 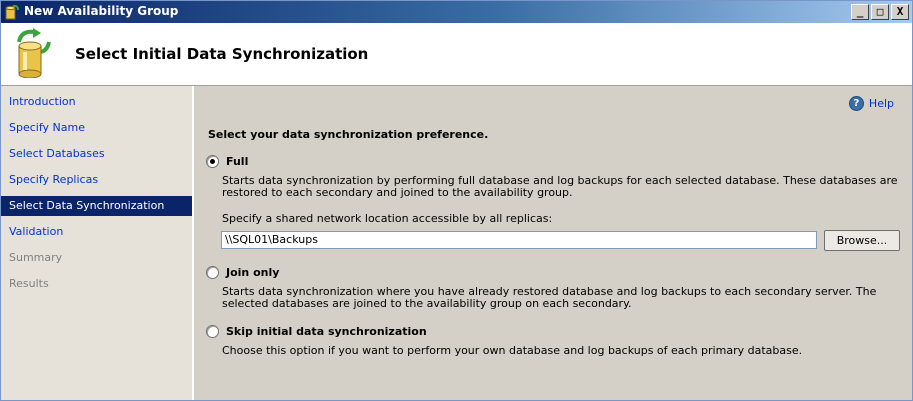 I want to click on help-link: ? Help, so click(x=871, y=103).